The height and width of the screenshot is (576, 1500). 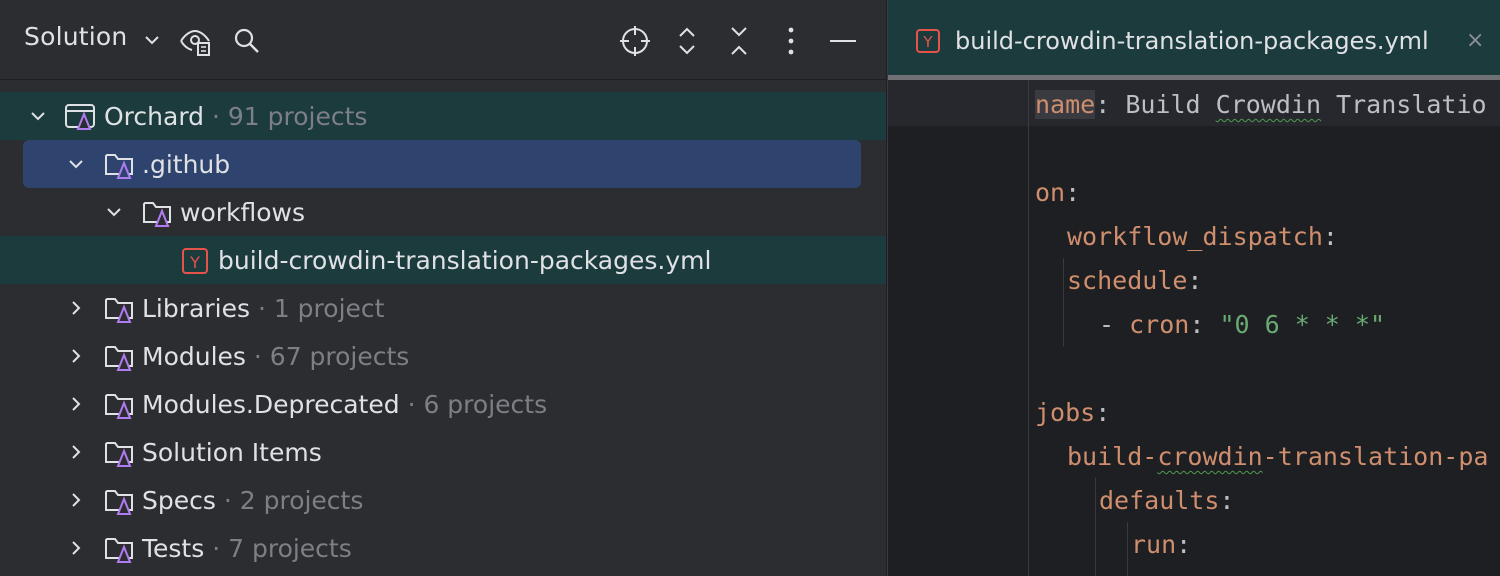 I want to click on tree-item-label: Solution Items, so click(x=232, y=452).